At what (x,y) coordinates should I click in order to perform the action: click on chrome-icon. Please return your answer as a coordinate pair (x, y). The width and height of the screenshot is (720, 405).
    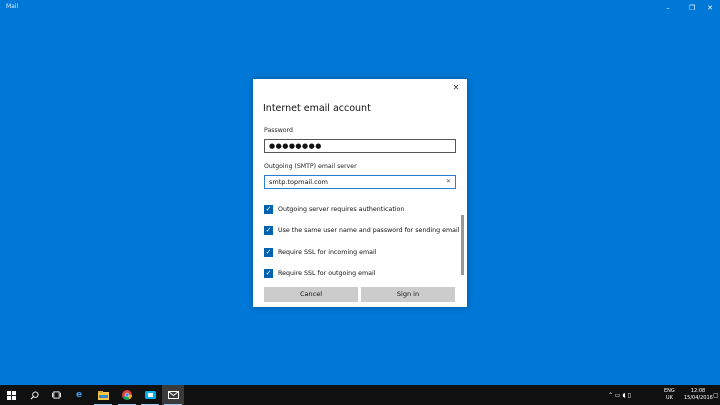
    Looking at the image, I should click on (127, 395).